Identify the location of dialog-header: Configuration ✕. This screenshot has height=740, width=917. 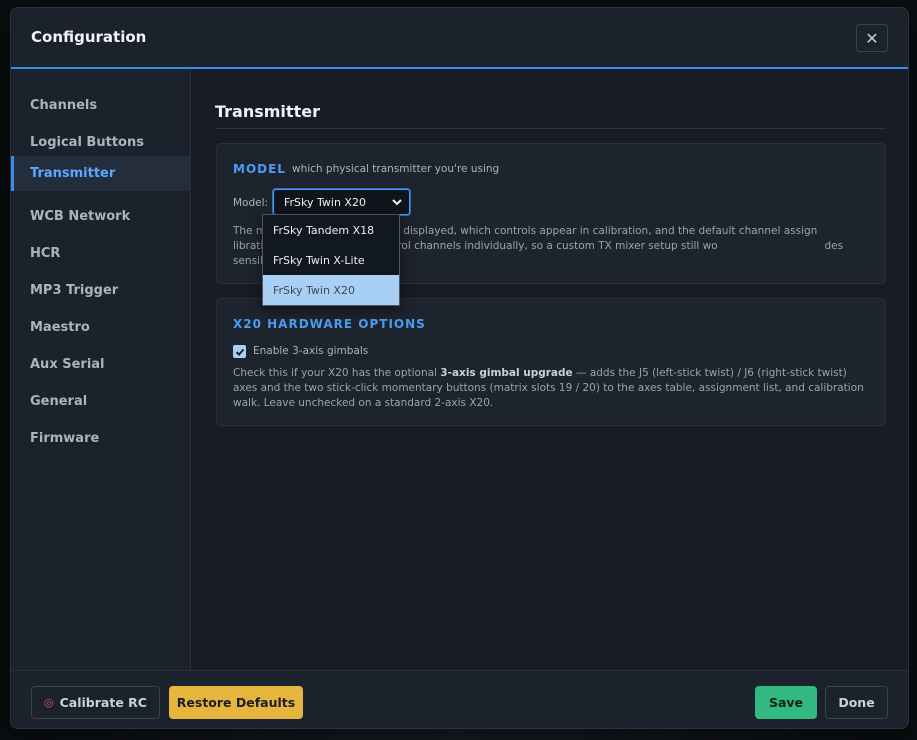
(459, 38).